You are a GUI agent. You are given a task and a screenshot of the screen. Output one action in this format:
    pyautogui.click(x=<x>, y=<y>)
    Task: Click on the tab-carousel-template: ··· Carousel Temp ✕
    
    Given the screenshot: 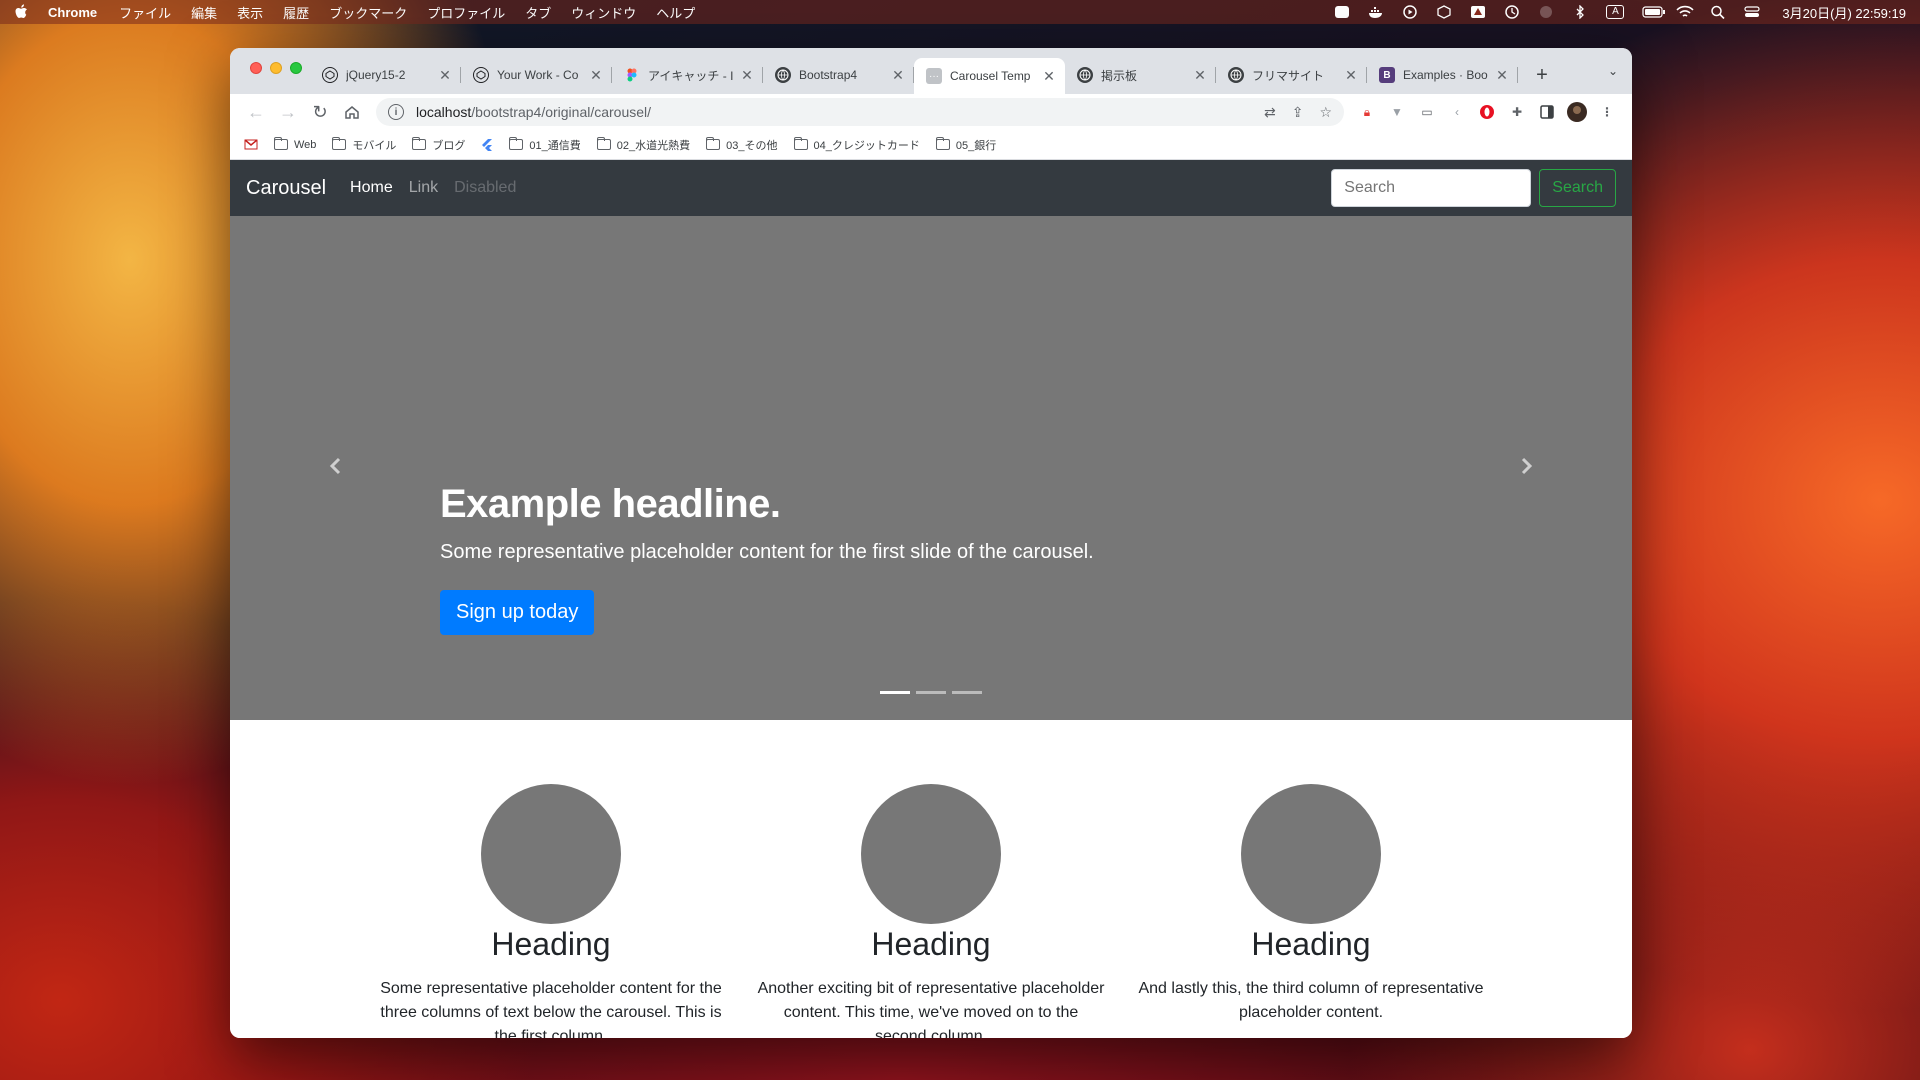 What is the action you would take?
    pyautogui.click(x=989, y=76)
    